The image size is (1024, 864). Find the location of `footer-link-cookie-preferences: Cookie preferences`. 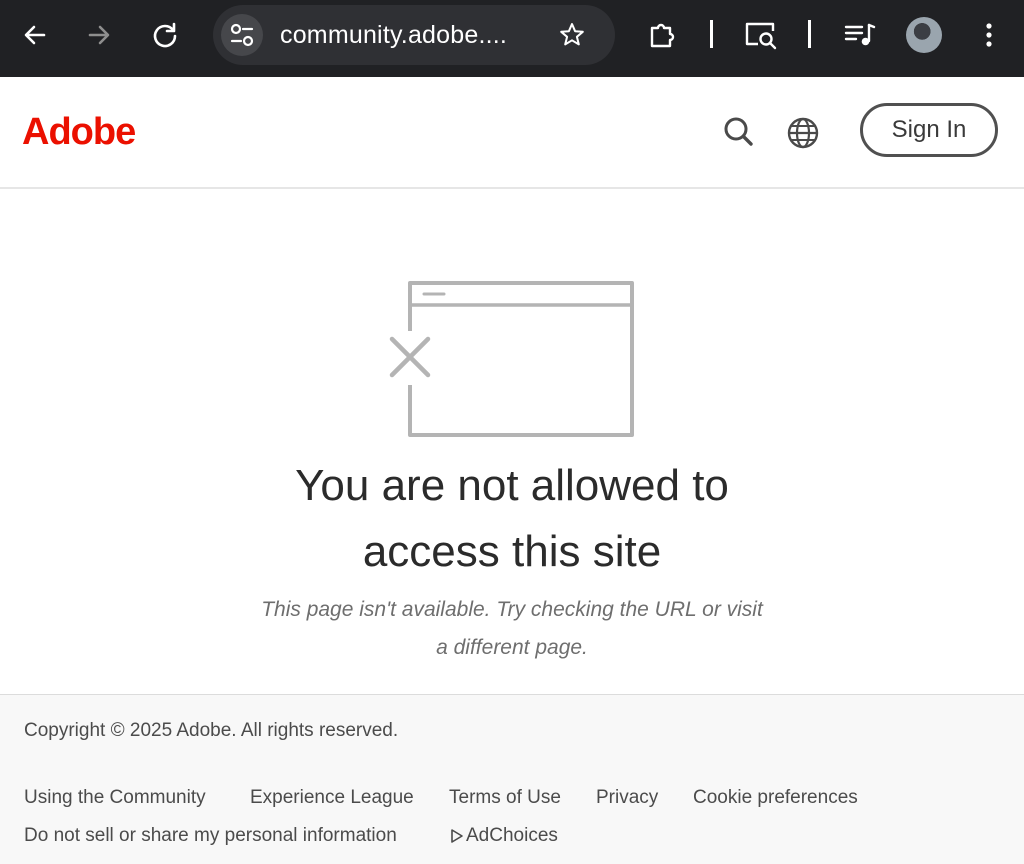

footer-link-cookie-preferences: Cookie preferences is located at coordinates (775, 798).